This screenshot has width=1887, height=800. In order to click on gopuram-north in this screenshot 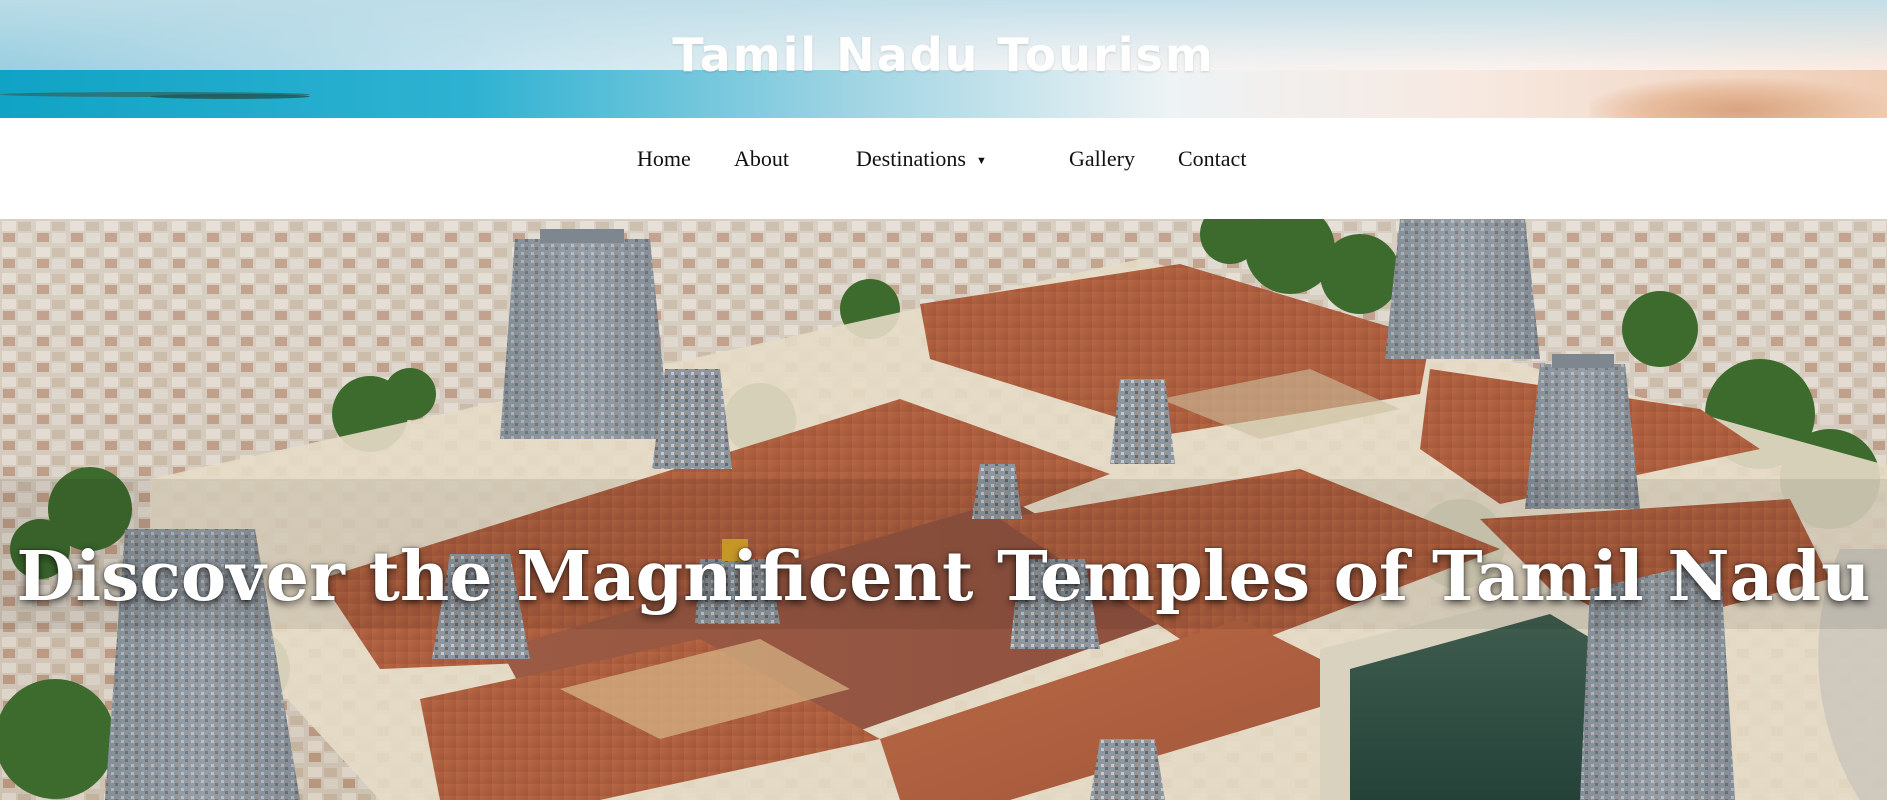, I will do `click(585, 334)`.